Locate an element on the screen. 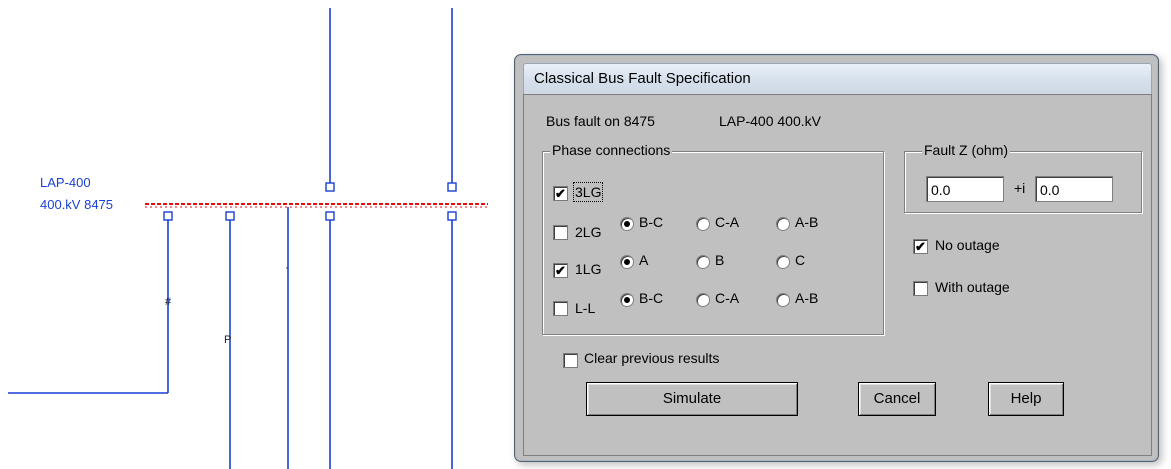 The height and width of the screenshot is (469, 1171). no-outage-checkbox: ✔ is located at coordinates (920, 246).